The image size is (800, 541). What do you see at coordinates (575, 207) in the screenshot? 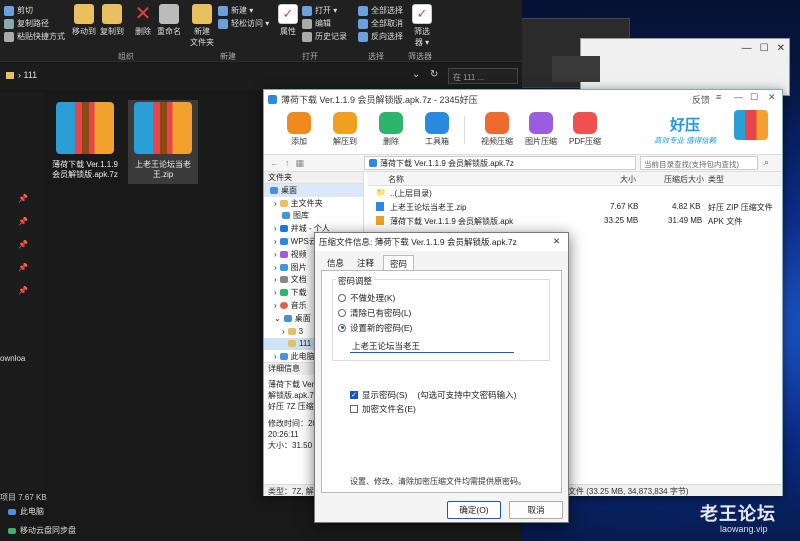
I see `table-row: 上老王论坛当老王.zip 7.67 KB 4.82 KB 好压 ZIP 压缩文件` at bounding box center [575, 207].